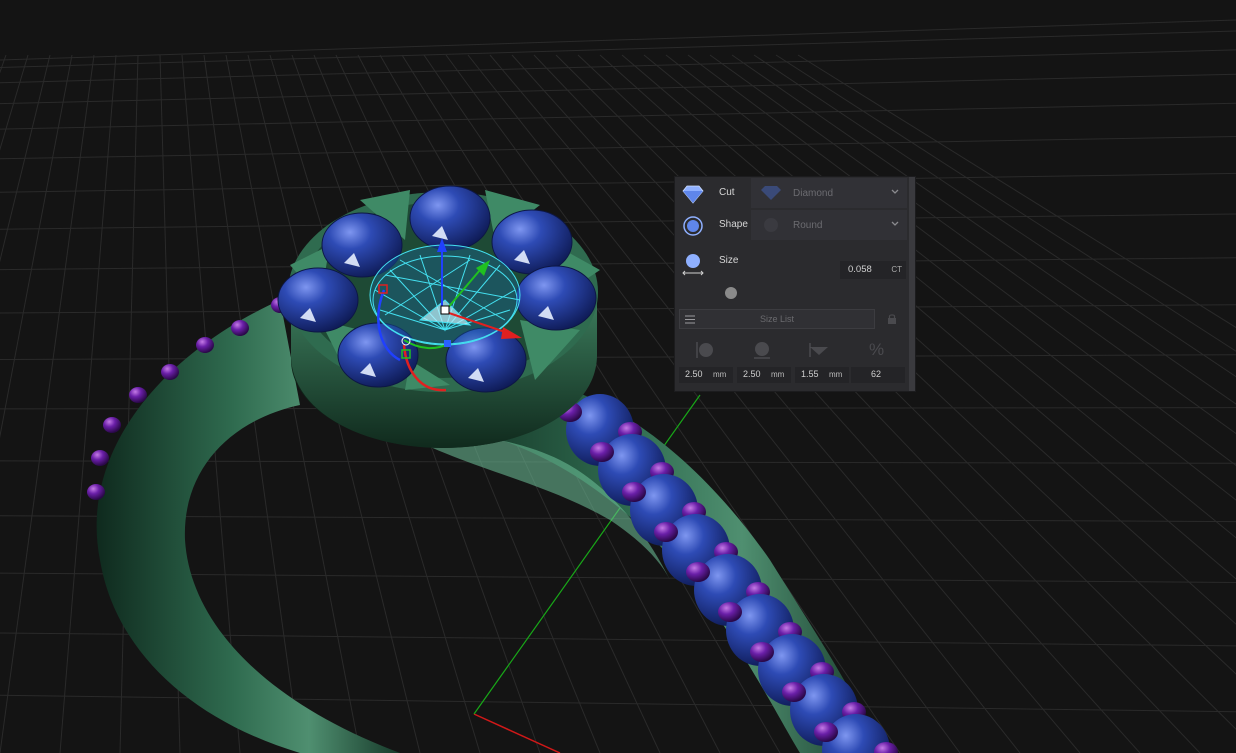 The width and height of the screenshot is (1236, 753). I want to click on cut-label: Cut, so click(727, 192).